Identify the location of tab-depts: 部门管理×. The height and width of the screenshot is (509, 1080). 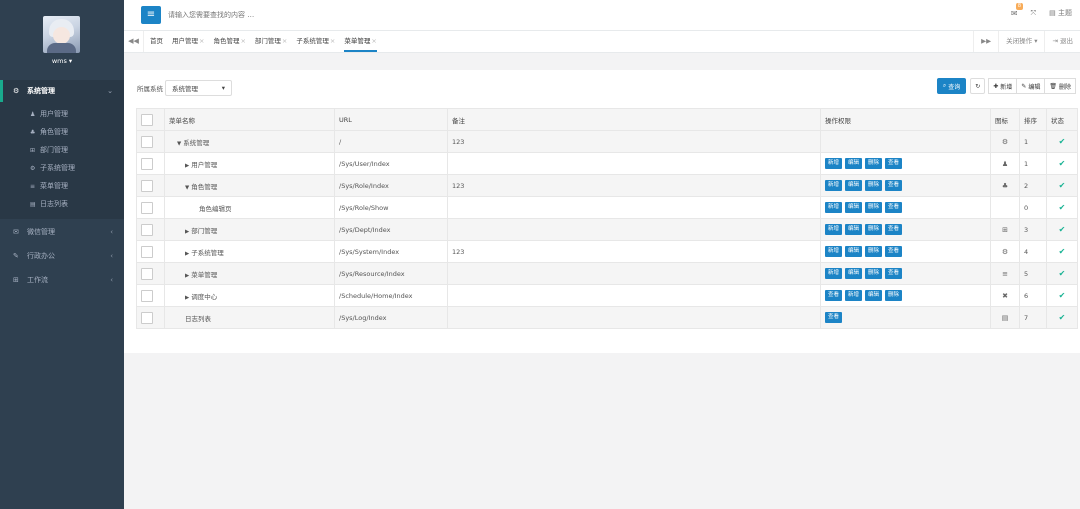
(271, 41).